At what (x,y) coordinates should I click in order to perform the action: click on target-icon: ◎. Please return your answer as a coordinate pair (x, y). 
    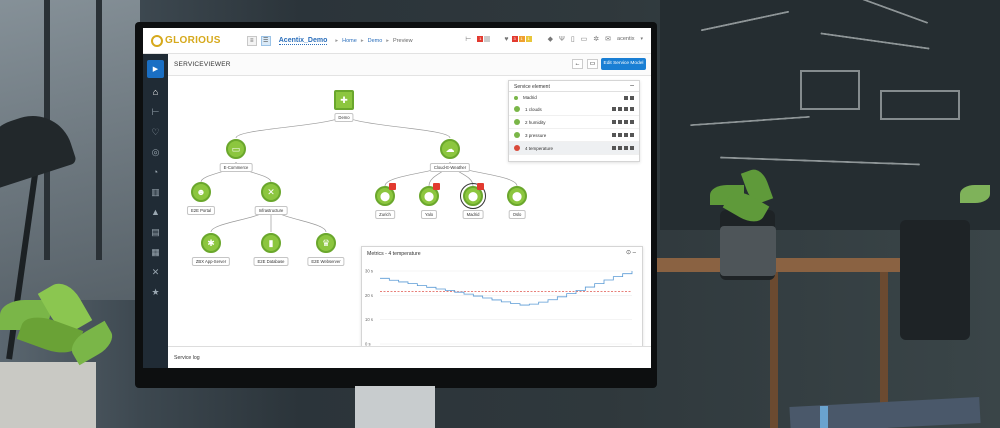
    Looking at the image, I should click on (155, 151).